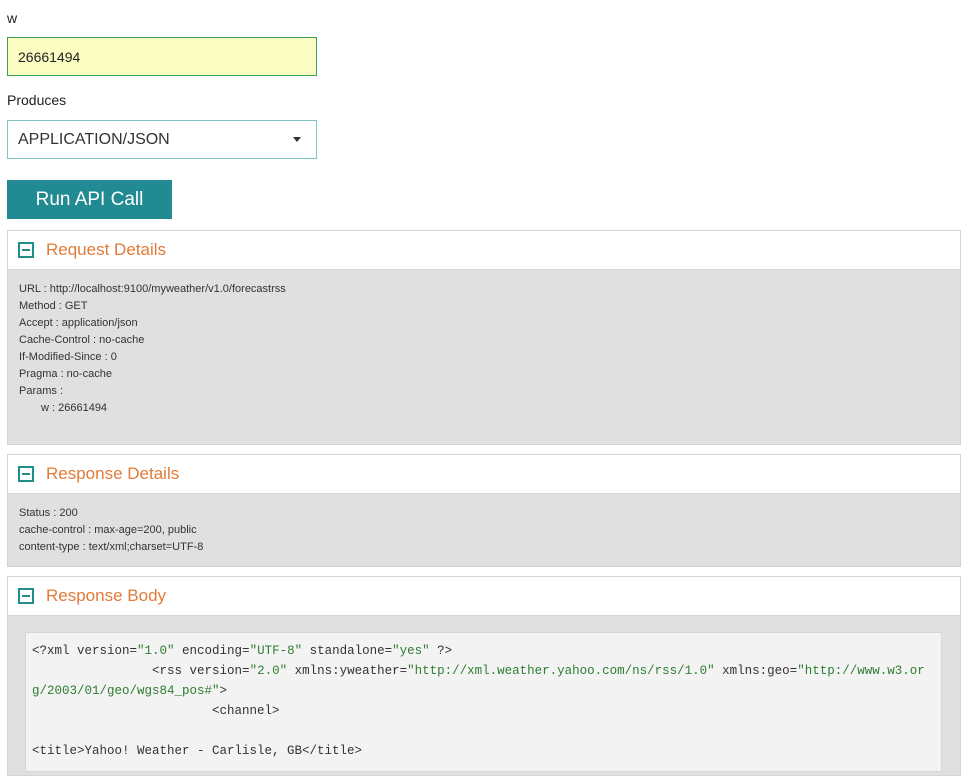 The width and height of the screenshot is (979, 776). I want to click on request-if-modified-since: If-Modified-Since : 0, so click(68, 357).